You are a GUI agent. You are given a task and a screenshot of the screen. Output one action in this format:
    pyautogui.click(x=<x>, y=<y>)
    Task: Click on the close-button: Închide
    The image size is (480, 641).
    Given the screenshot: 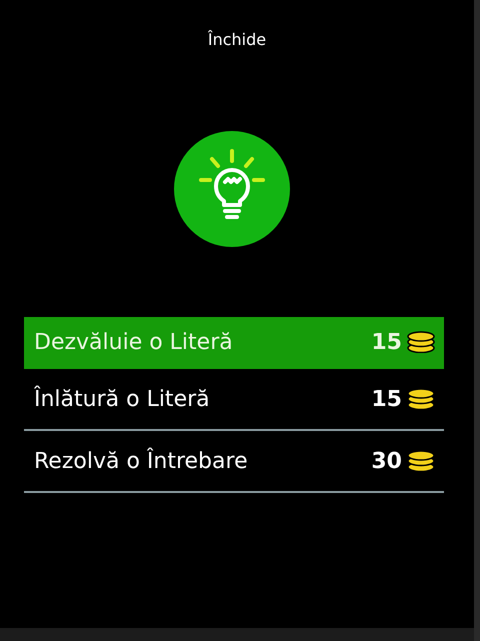 What is the action you would take?
    pyautogui.click(x=237, y=39)
    